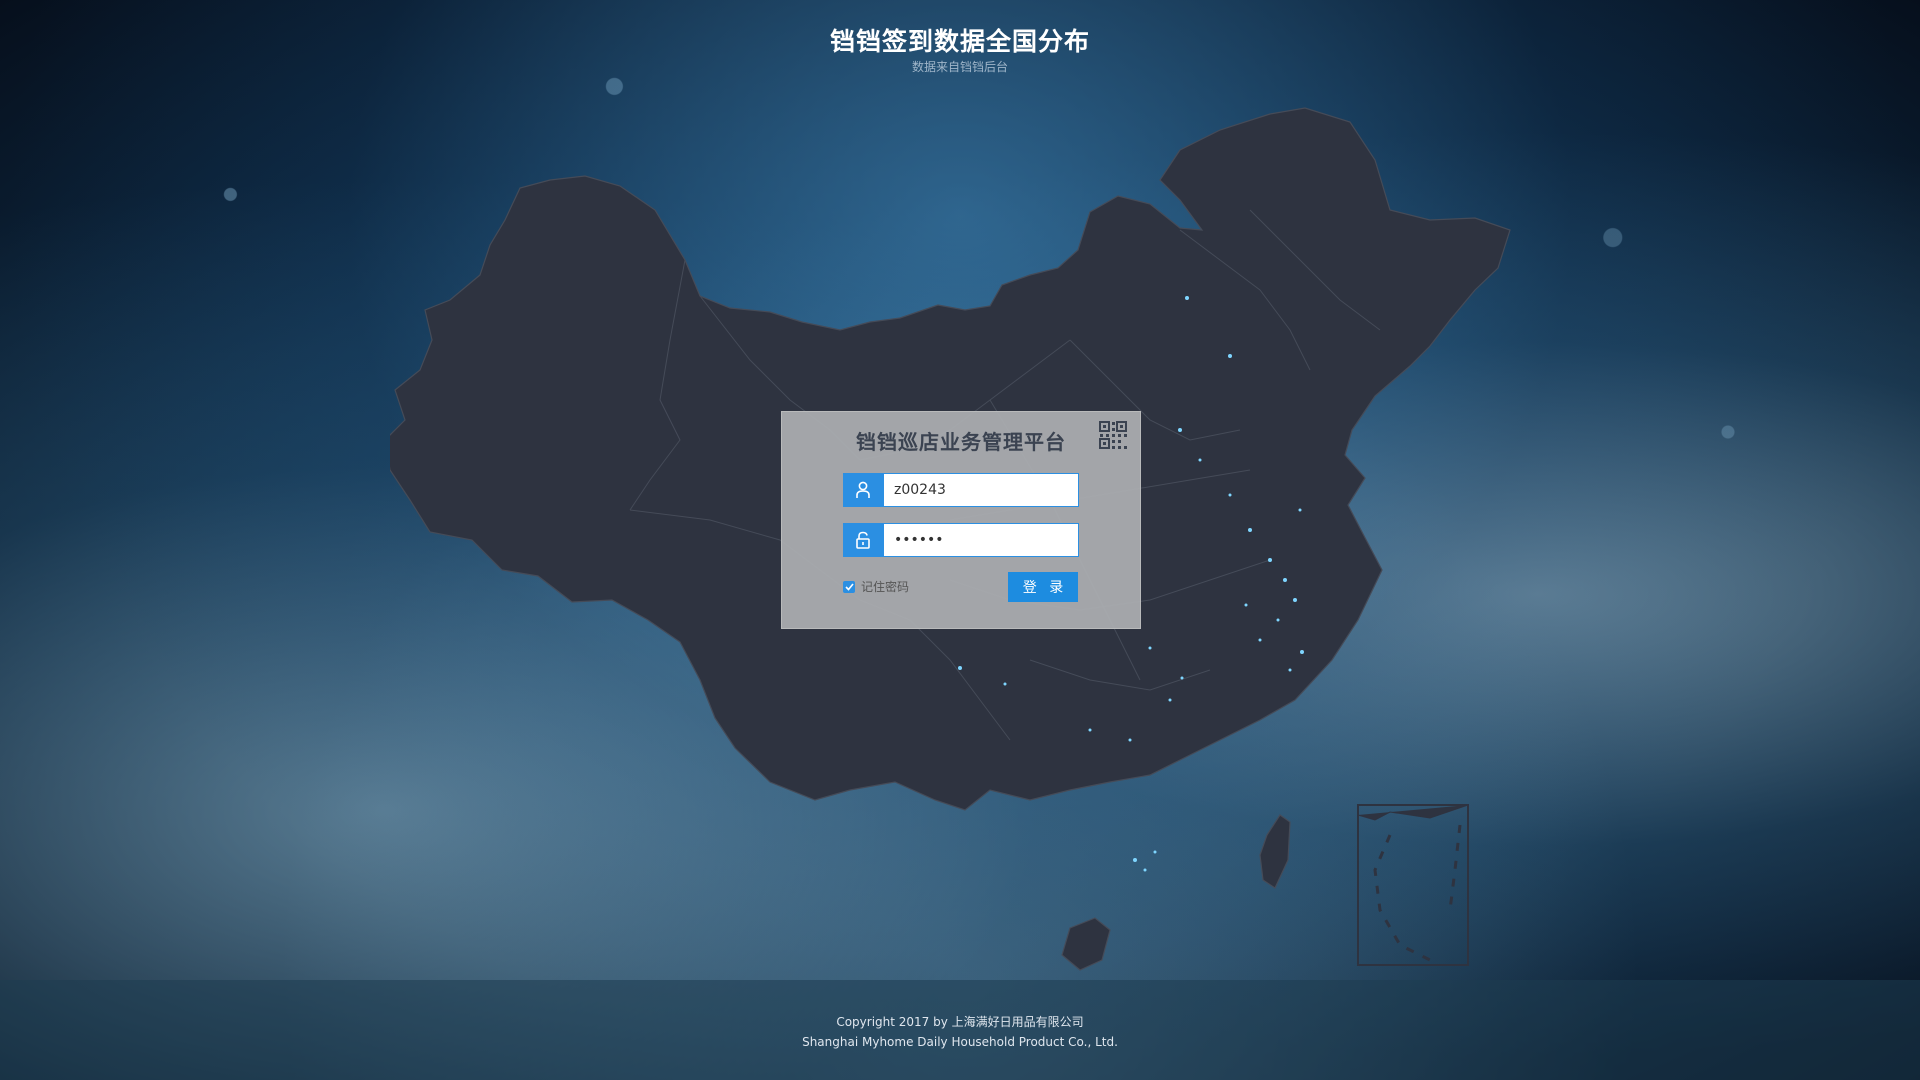  I want to click on check-icon, so click(849, 586).